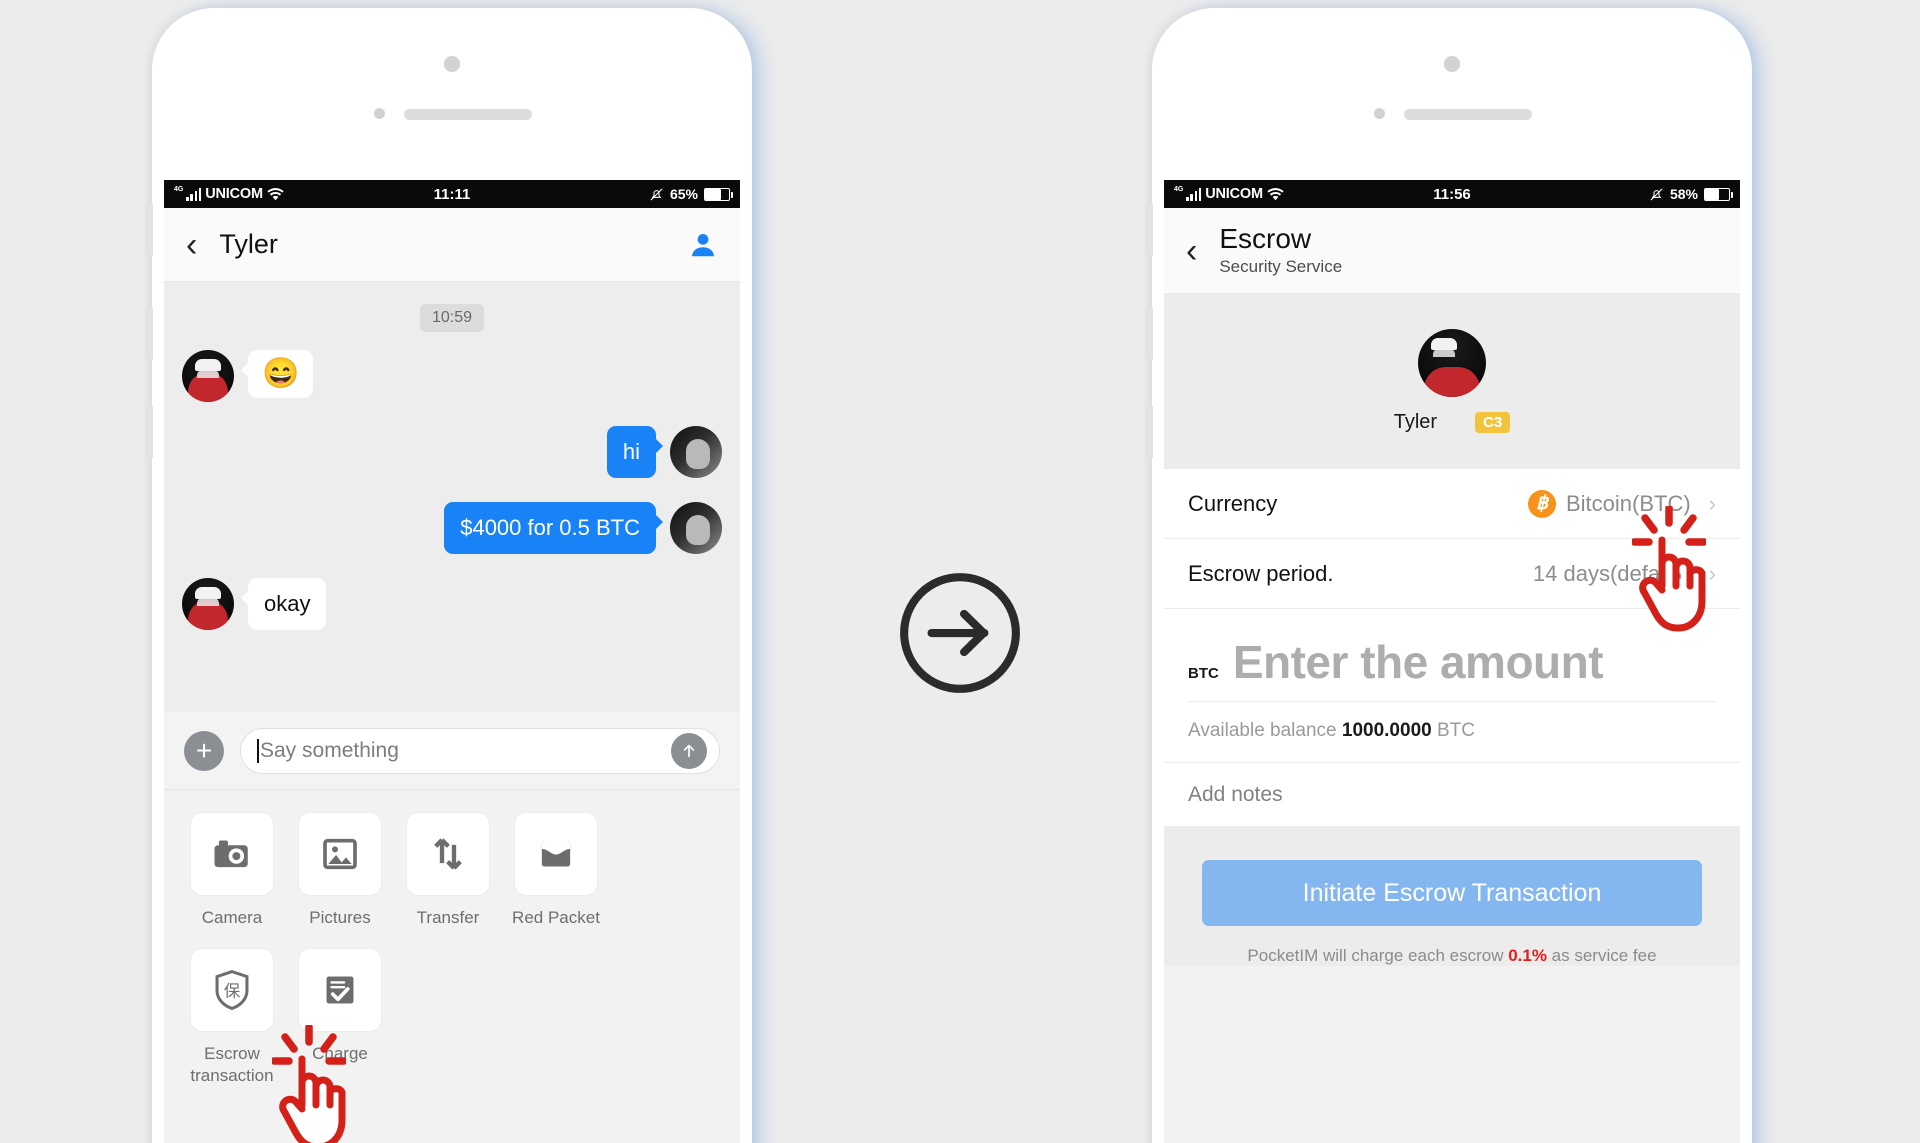 Image resolution: width=1920 pixels, height=1143 pixels. Describe the element at coordinates (1527, 955) in the screenshot. I see `fee-rate: 0.1%` at that location.